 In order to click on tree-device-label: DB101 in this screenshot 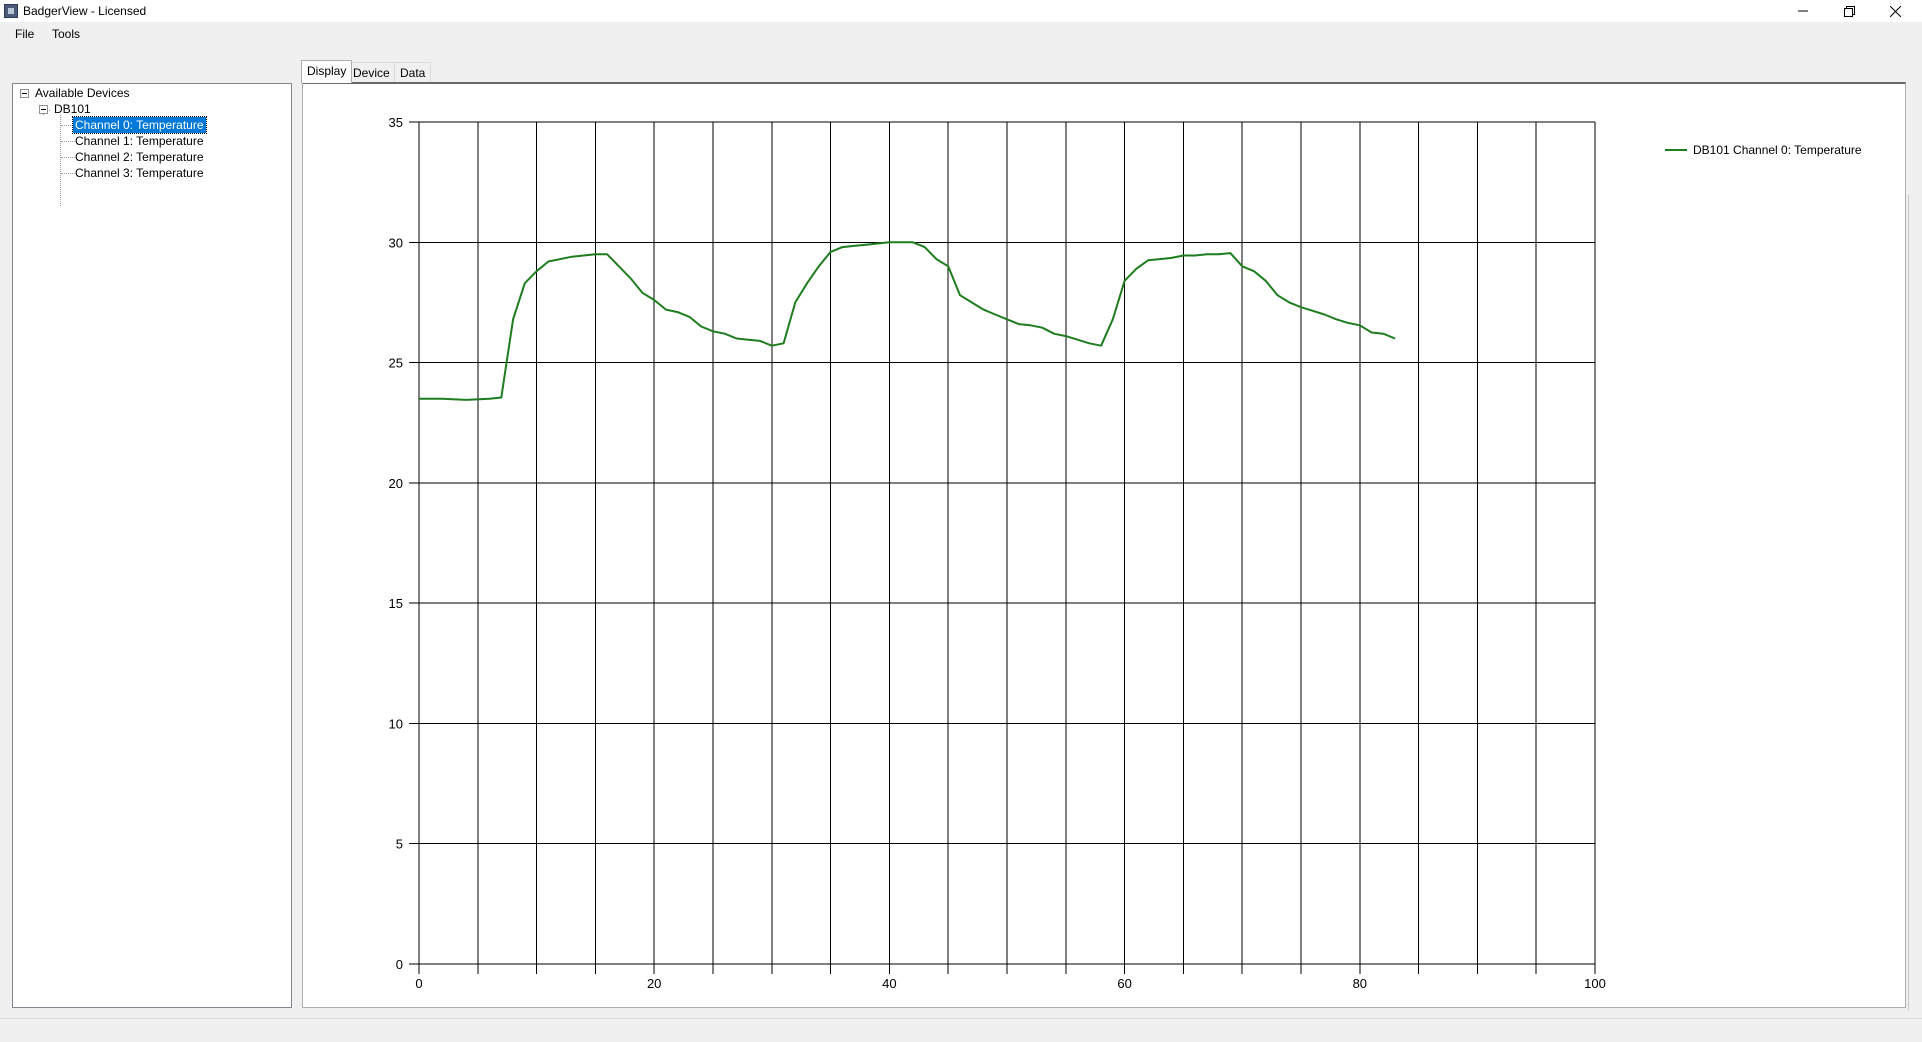, I will do `click(72, 109)`.